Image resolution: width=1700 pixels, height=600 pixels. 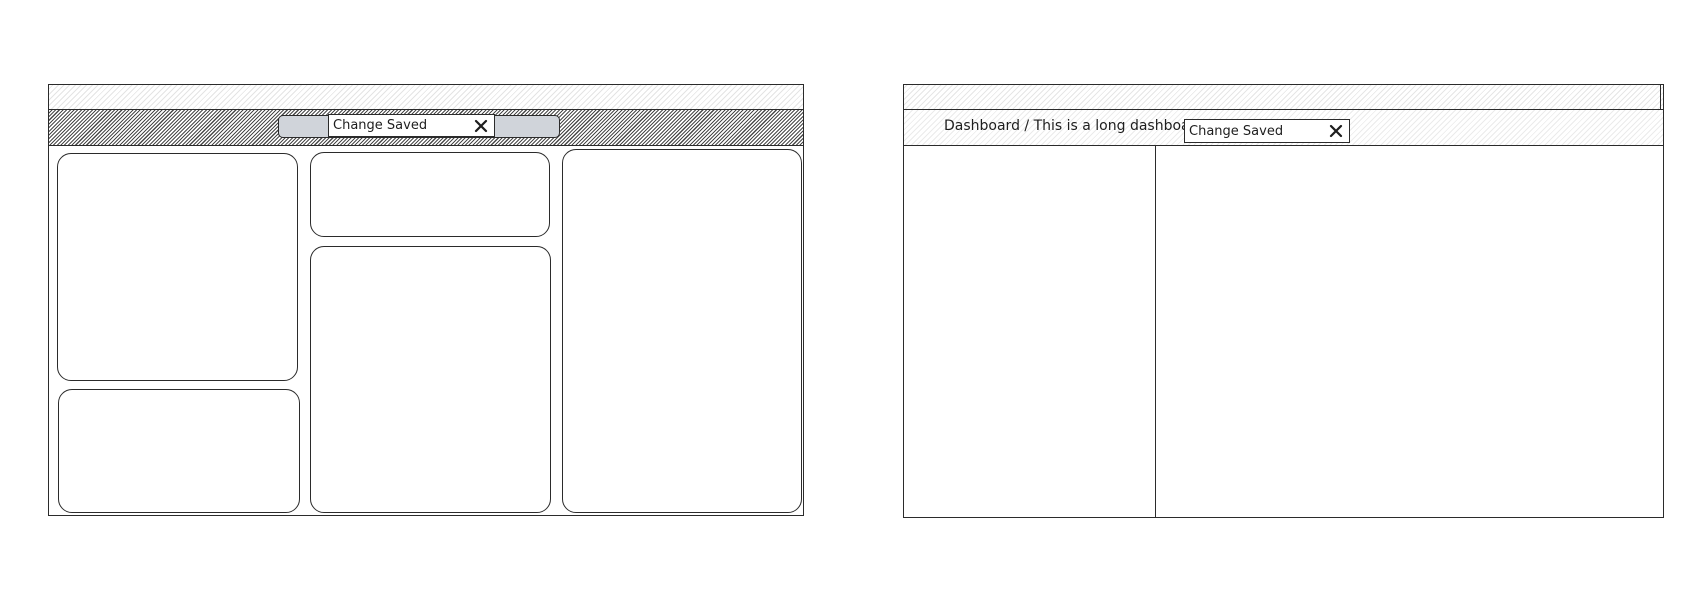 I want to click on toolbar: Change Saved, so click(x=426, y=128).